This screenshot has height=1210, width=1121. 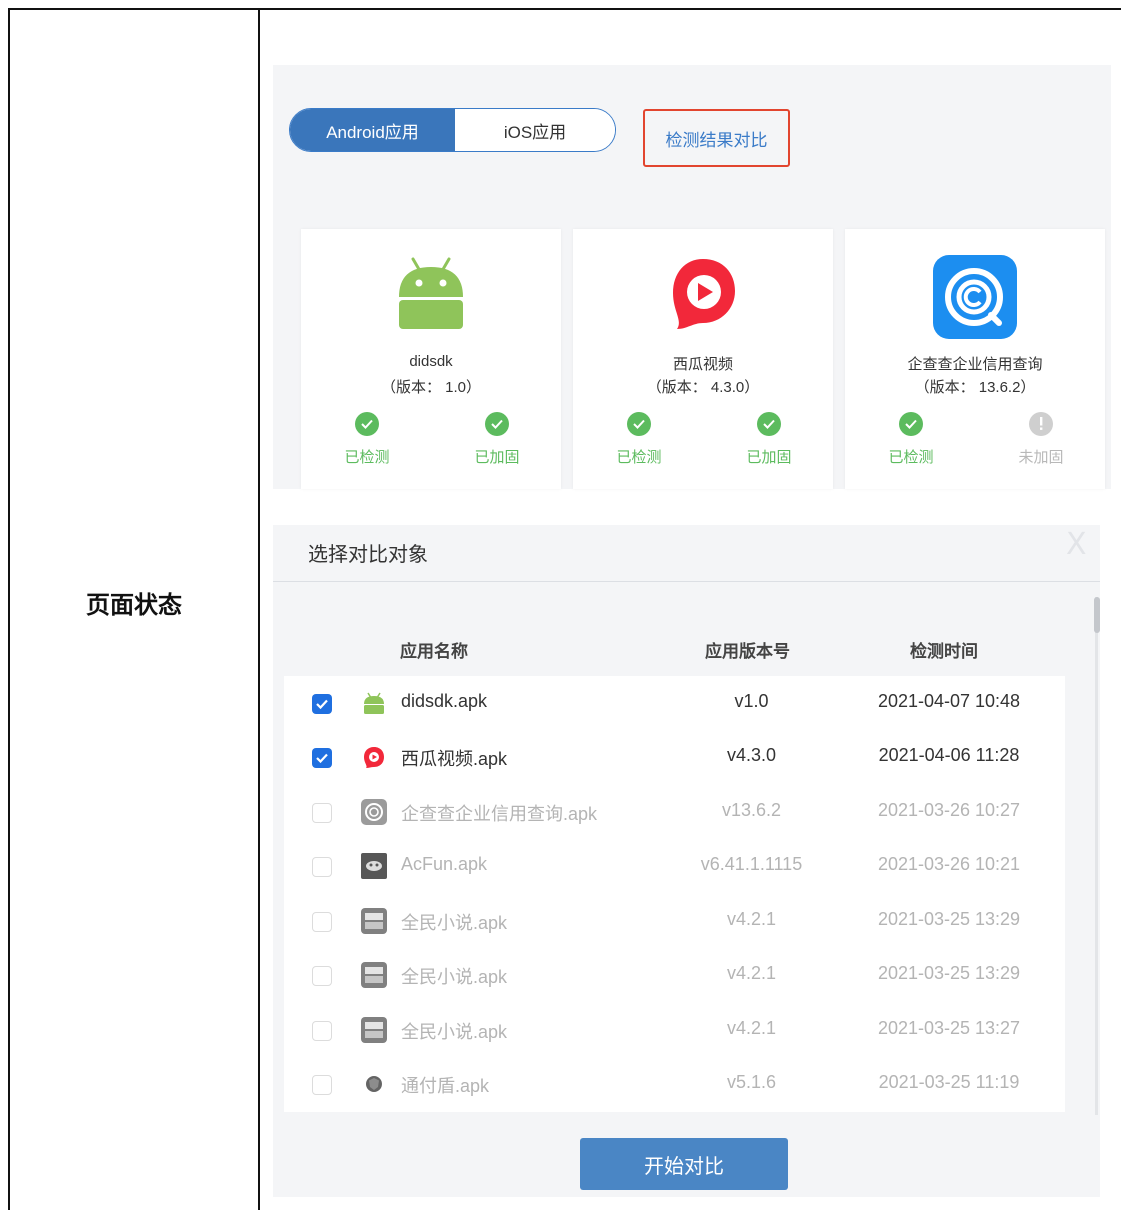 What do you see at coordinates (434, 651) in the screenshot?
I see `column-header-name: 应用名称` at bounding box center [434, 651].